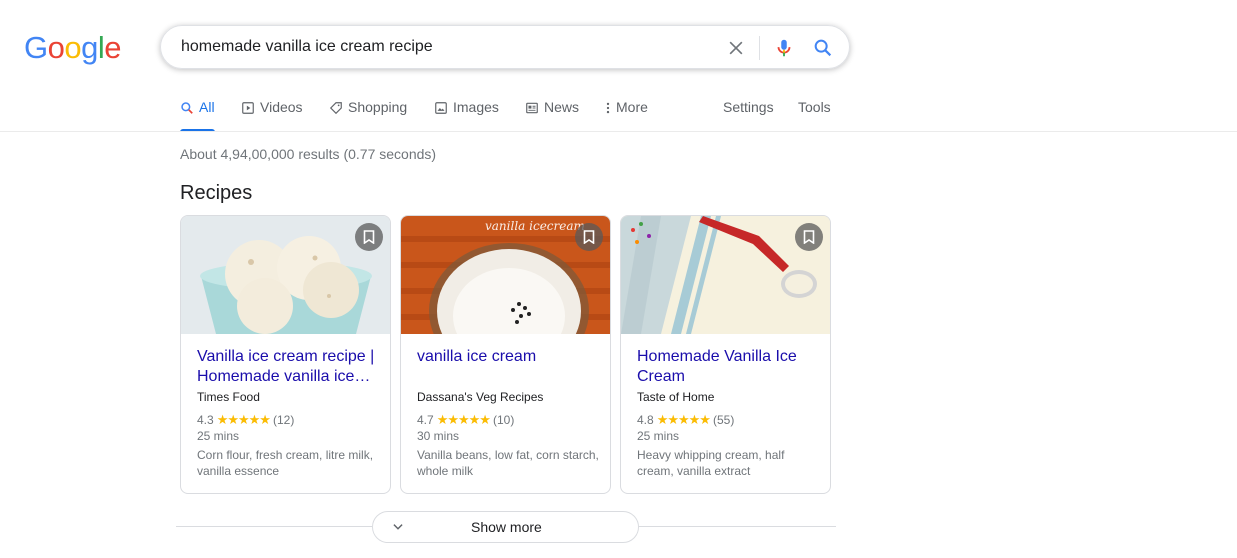  What do you see at coordinates (503, 420) in the screenshot?
I see `review-count: (10)` at bounding box center [503, 420].